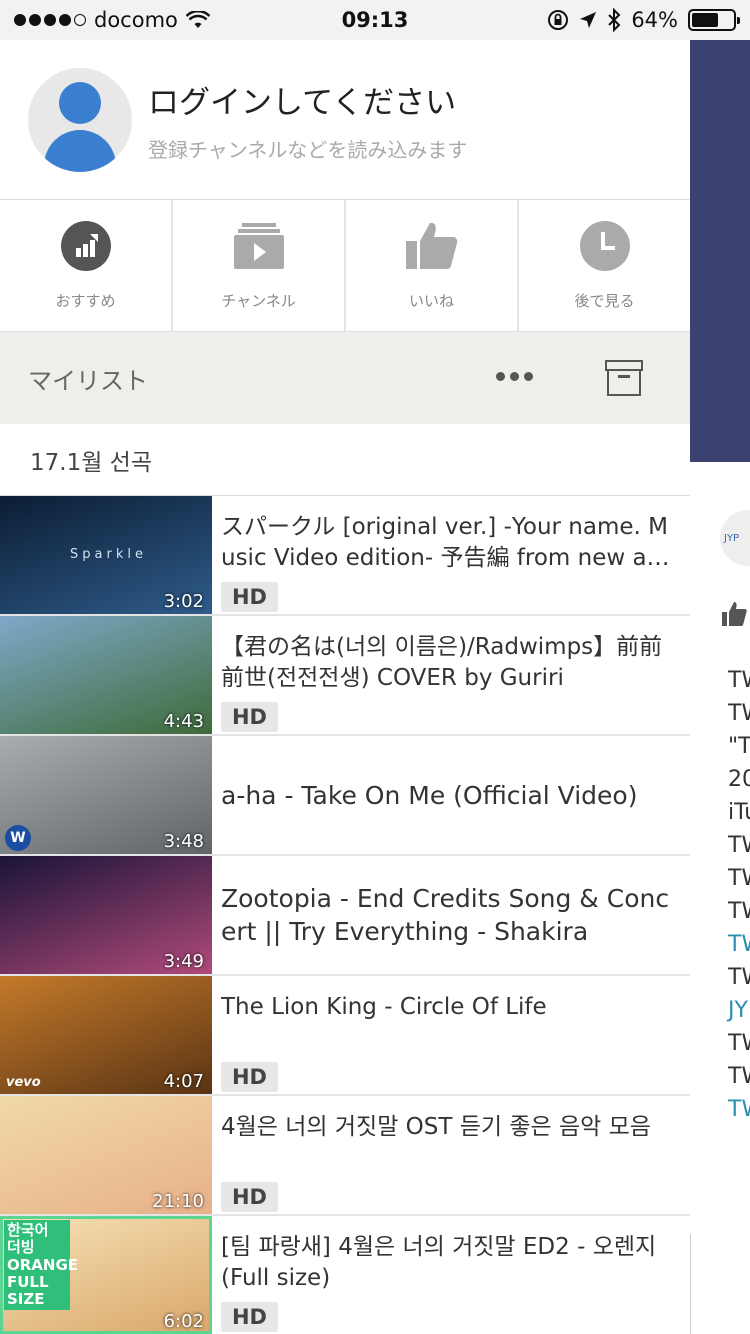 The image size is (750, 1334). What do you see at coordinates (738, 1010) in the screenshot?
I see `background-line: JY` at bounding box center [738, 1010].